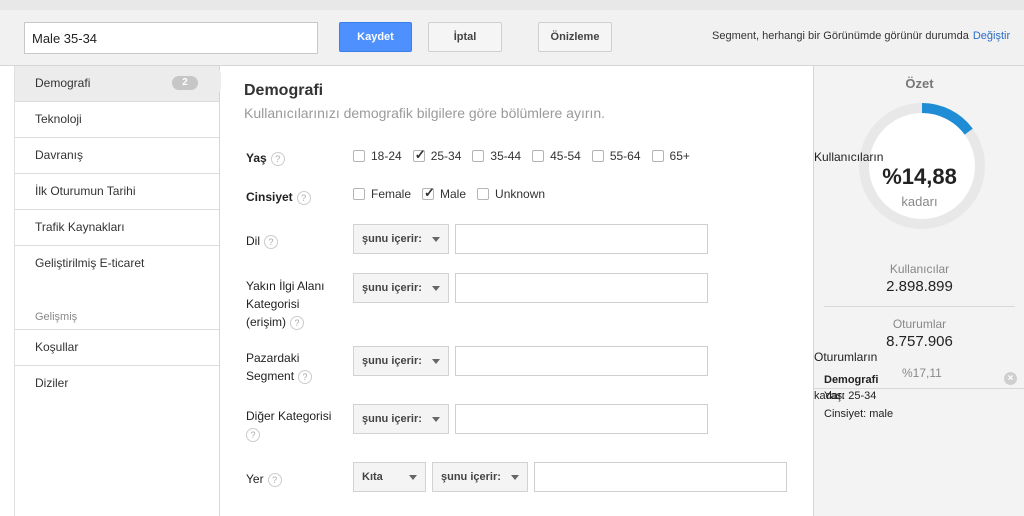  Describe the element at coordinates (829, 396) in the screenshot. I see `sessions-share-suffix: kadarı` at that location.